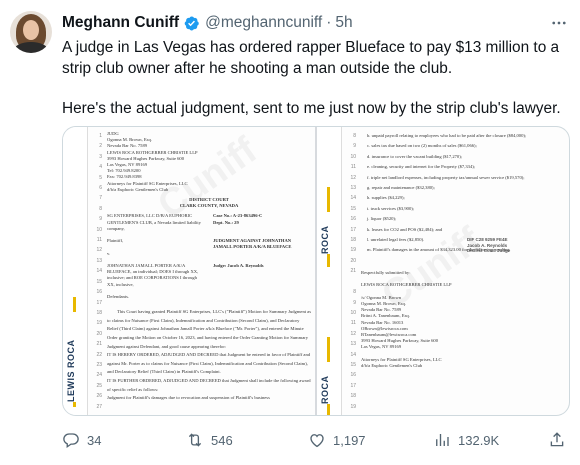 This screenshot has height=465, width=580. I want to click on timestamp: 5h, so click(343, 23).